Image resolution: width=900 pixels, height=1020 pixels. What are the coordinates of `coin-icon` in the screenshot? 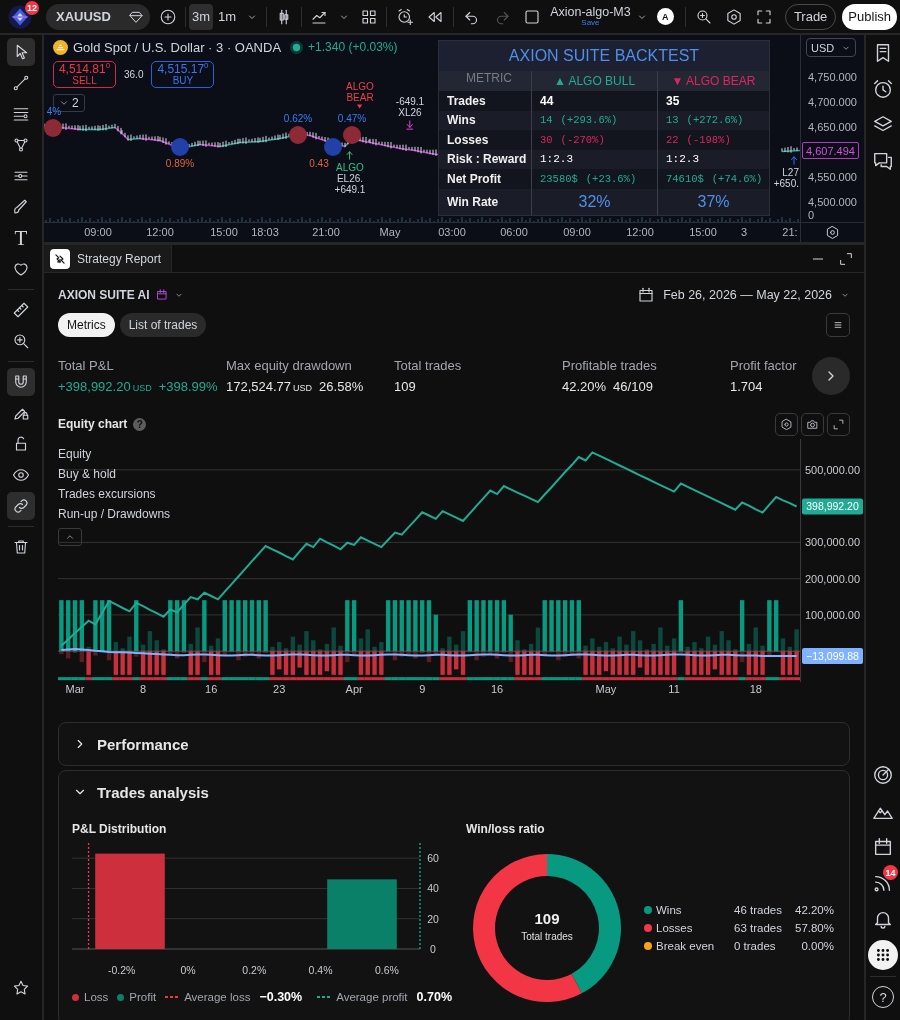 It's located at (60, 47).